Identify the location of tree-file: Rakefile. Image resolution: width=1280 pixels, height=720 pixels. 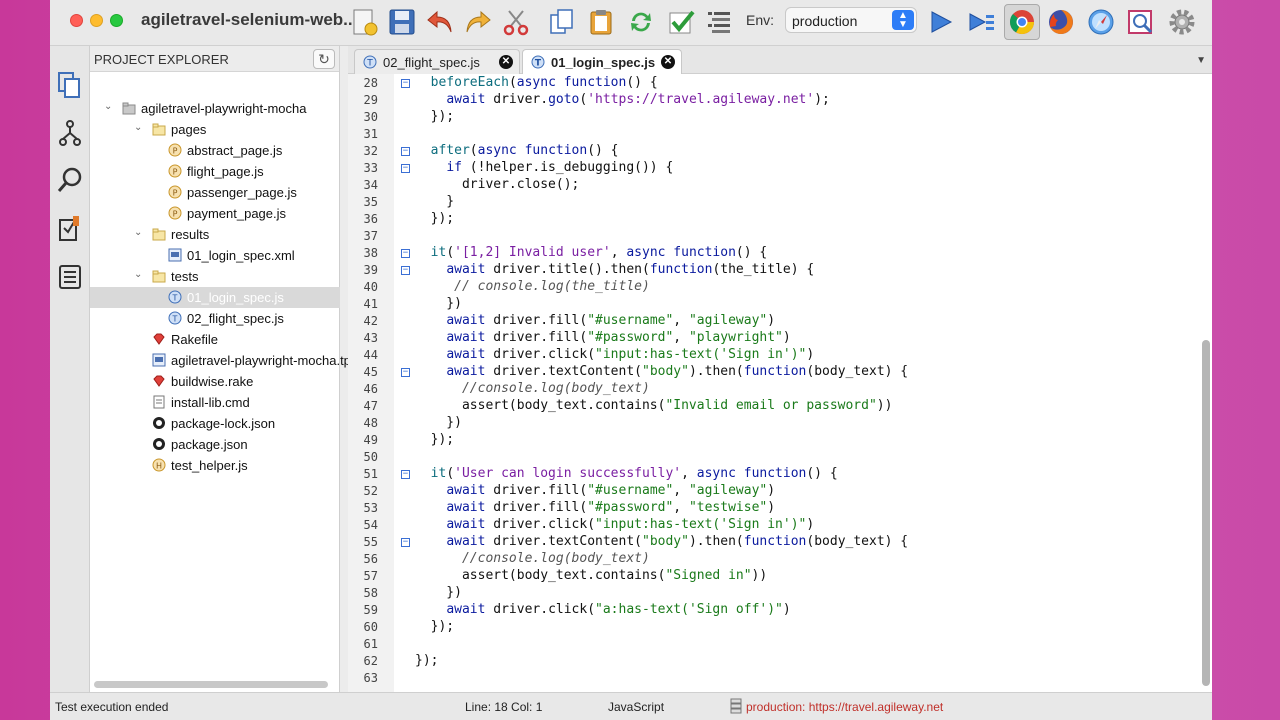
(215, 339).